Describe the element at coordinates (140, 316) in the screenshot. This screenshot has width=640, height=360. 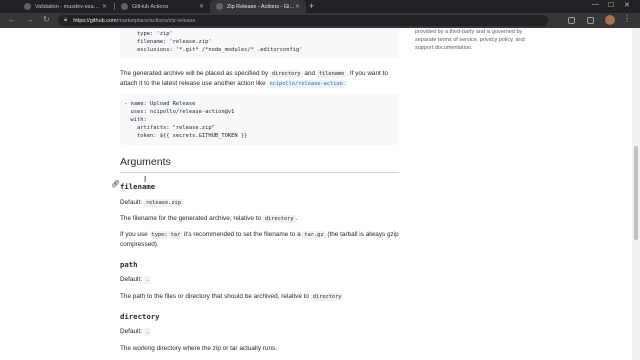
I see `directory-heading: directory` at that location.